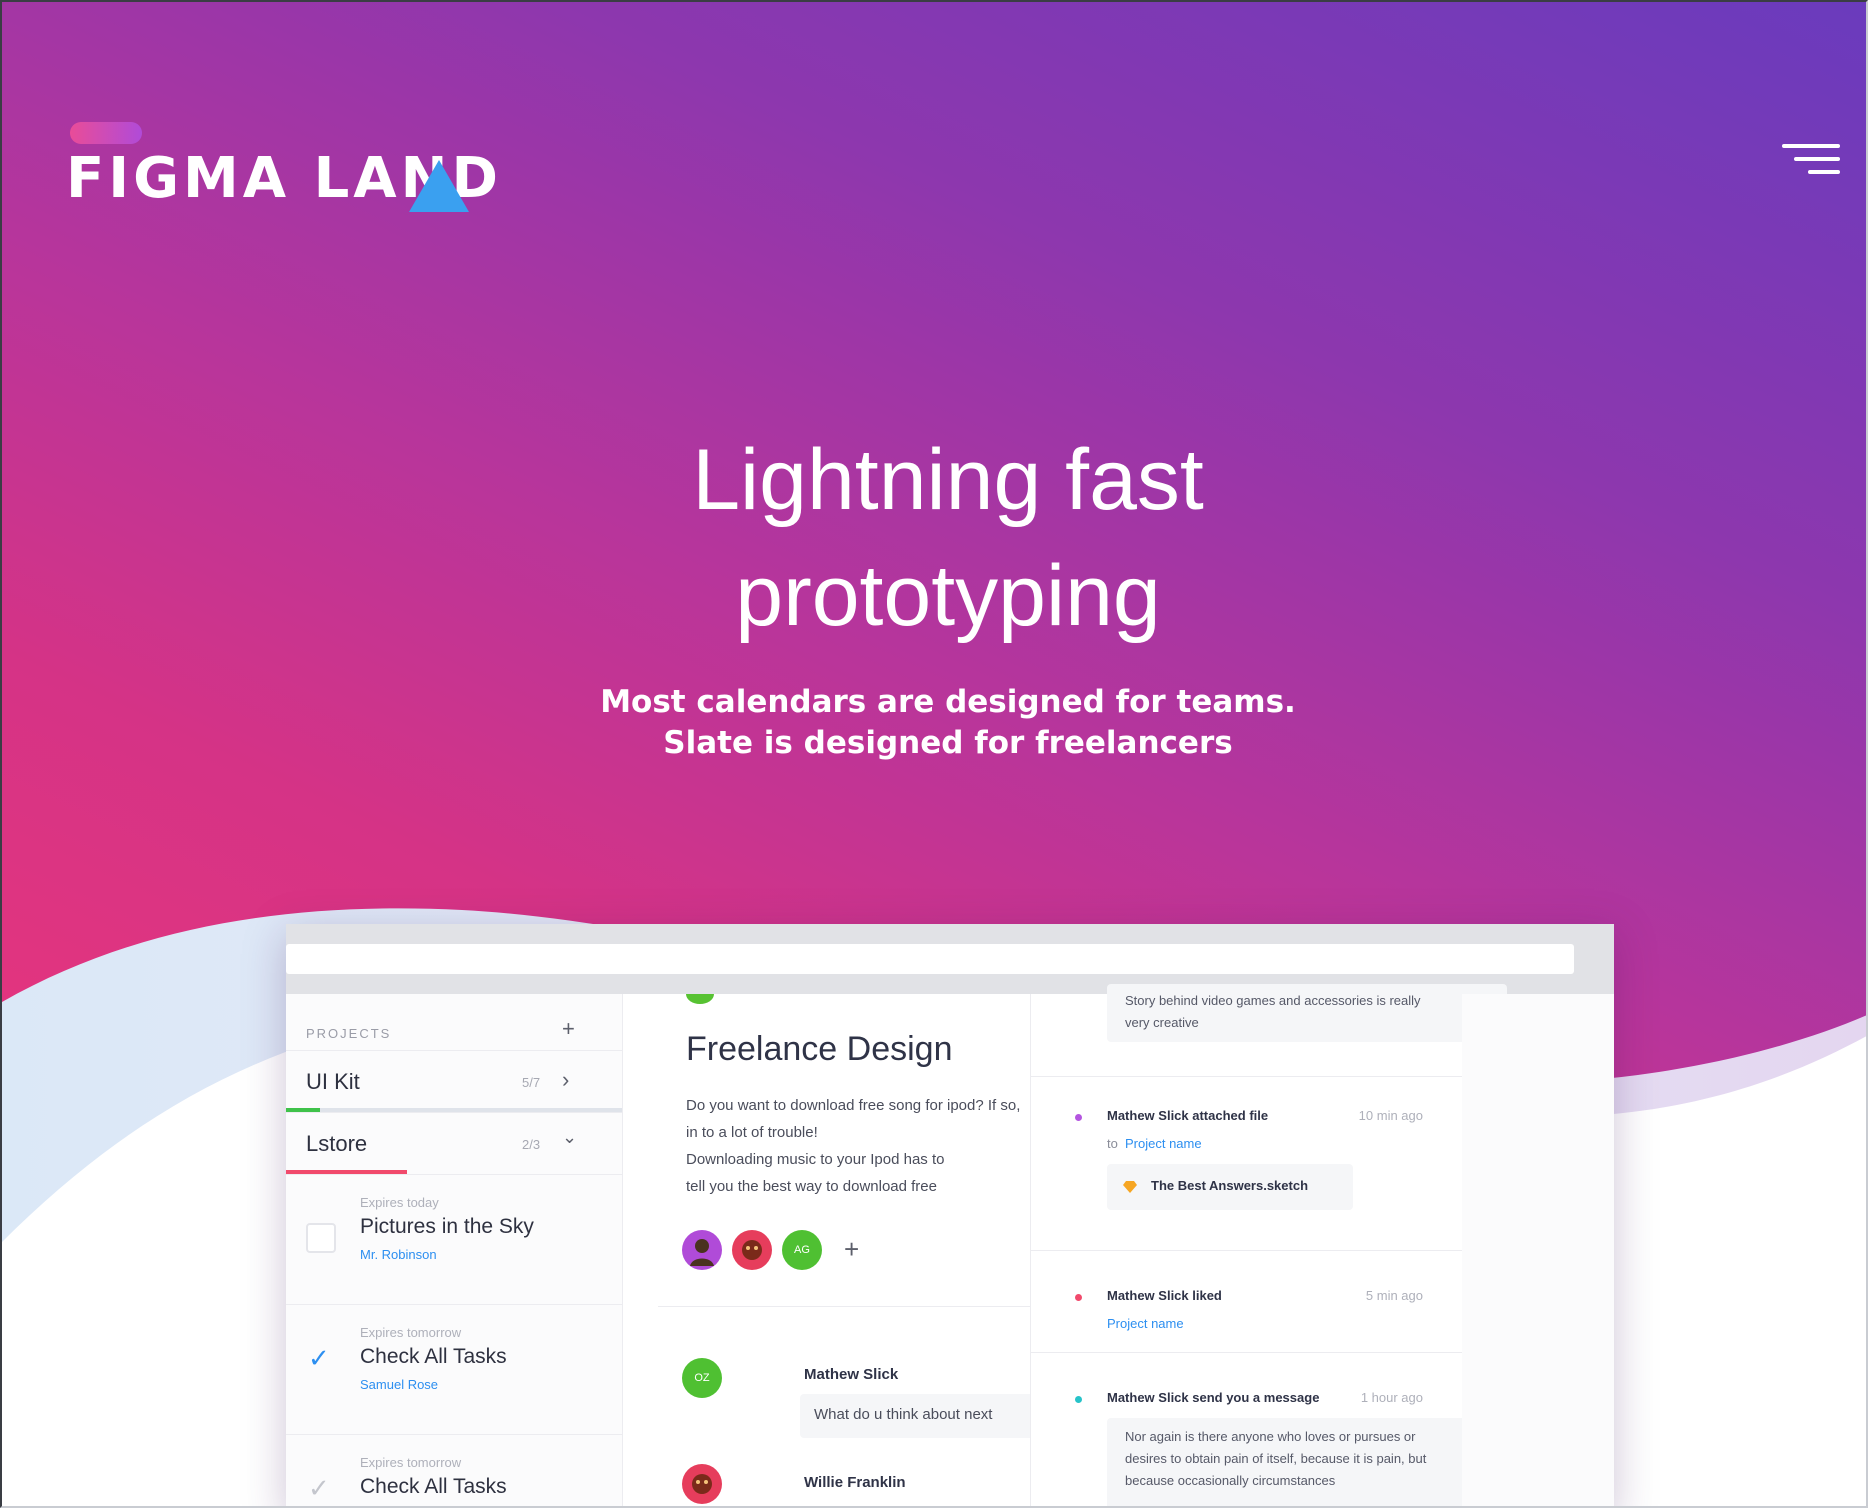 The width and height of the screenshot is (1872, 1512). I want to click on mockup-address-field, so click(930, 959).